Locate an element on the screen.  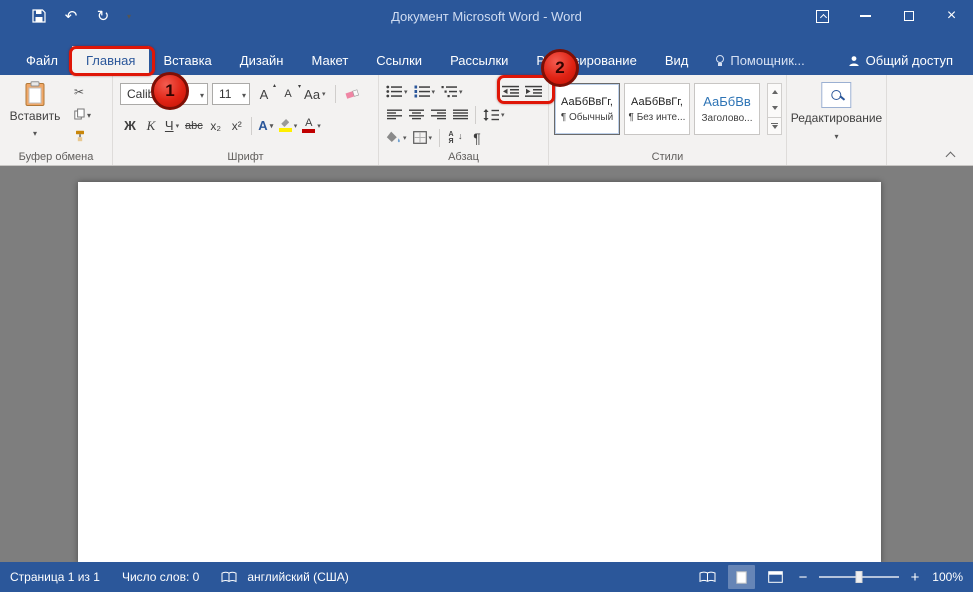
styles-scroll-up-button is located at coordinates (774, 92).